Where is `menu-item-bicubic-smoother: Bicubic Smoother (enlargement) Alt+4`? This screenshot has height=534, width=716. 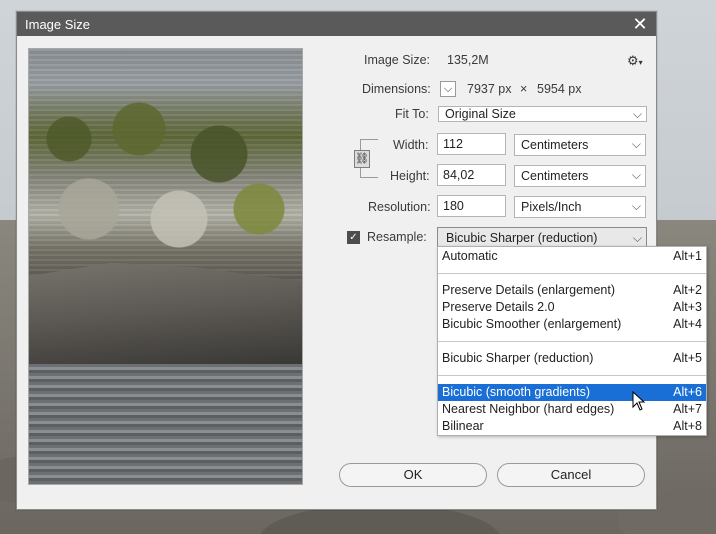 menu-item-bicubic-smoother: Bicubic Smoother (enlargement) Alt+4 is located at coordinates (572, 324).